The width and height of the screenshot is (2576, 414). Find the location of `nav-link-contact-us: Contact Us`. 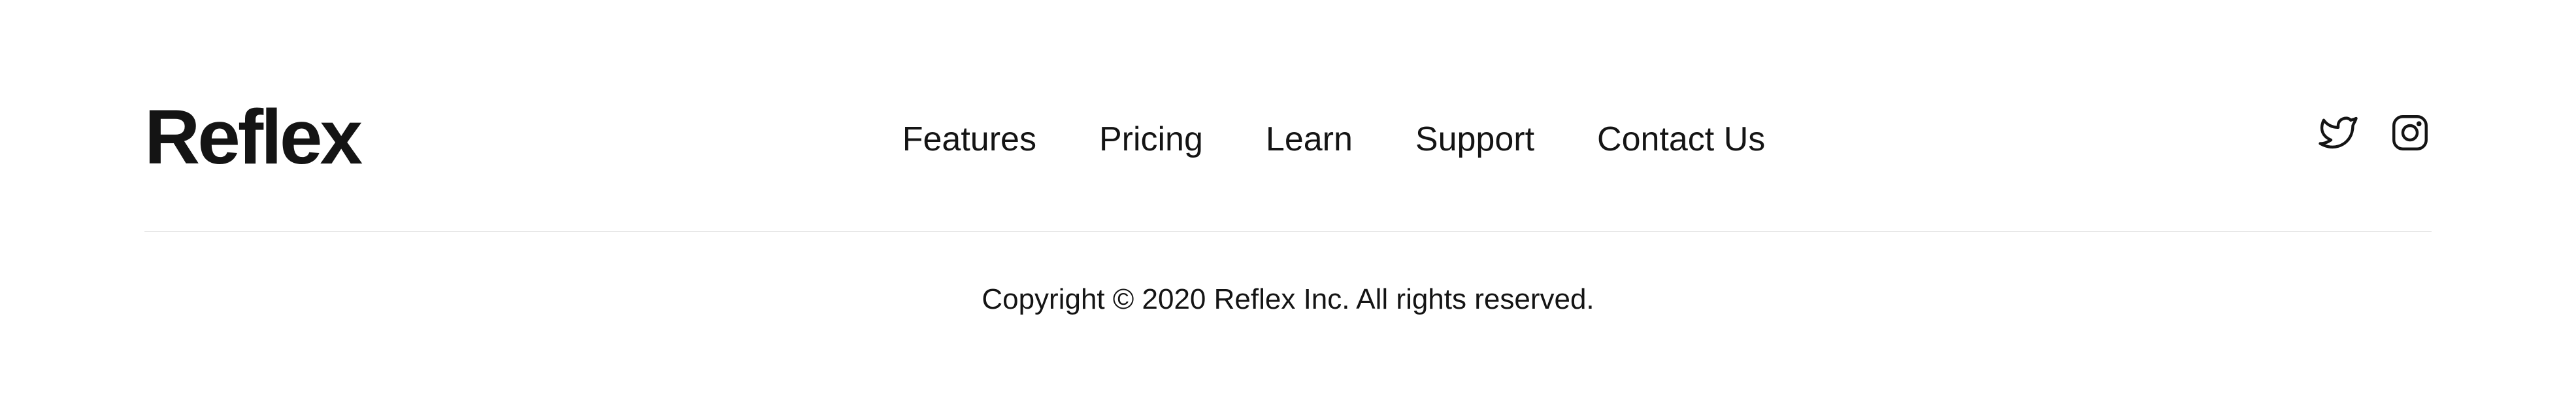

nav-link-contact-us: Contact Us is located at coordinates (1681, 139).